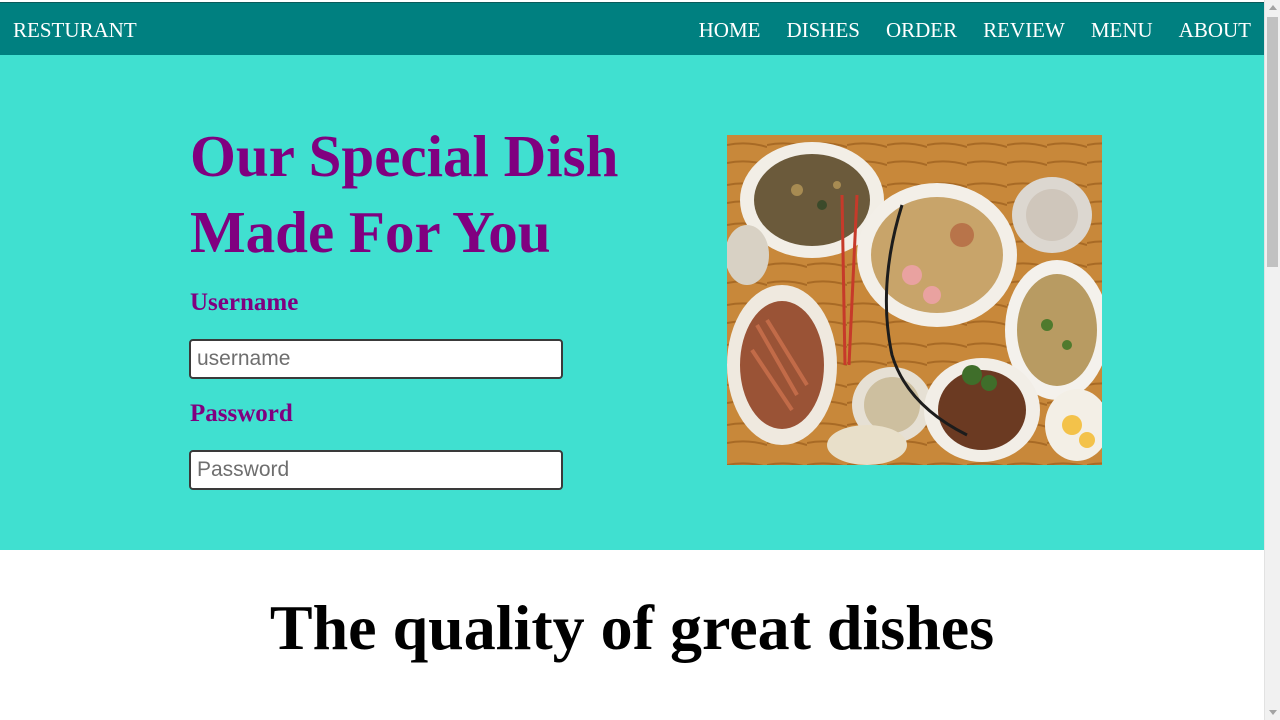  I want to click on username-label: Username, so click(244, 302).